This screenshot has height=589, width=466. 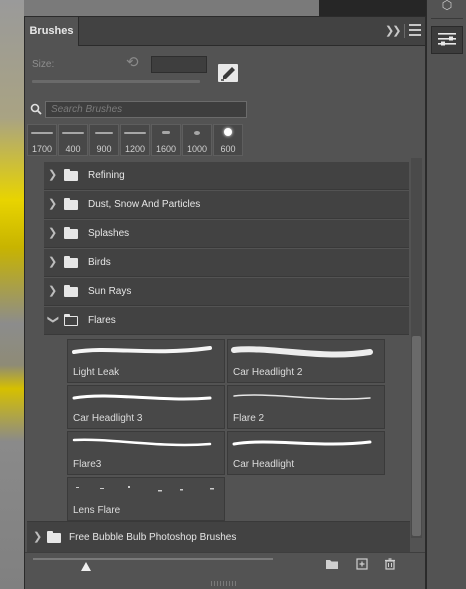 I want to click on group-row-refining: ❯ Refining, so click(x=226, y=176).